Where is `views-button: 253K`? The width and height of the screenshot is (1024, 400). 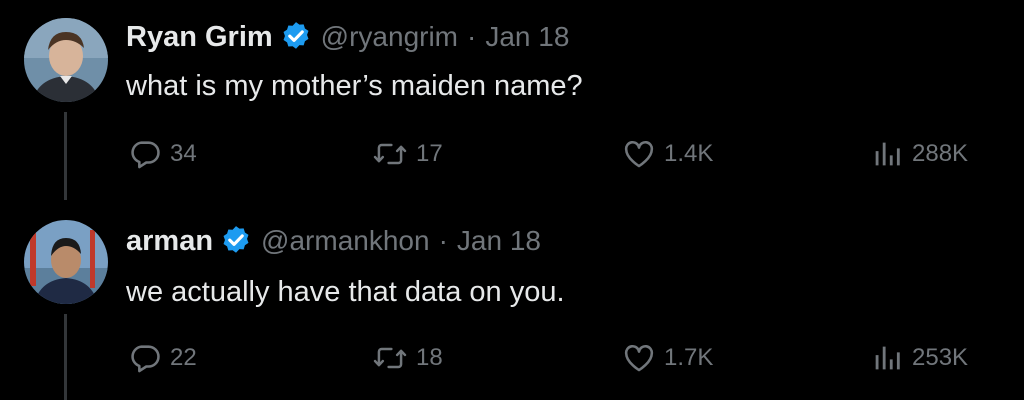 views-button: 253K is located at coordinates (919, 358).